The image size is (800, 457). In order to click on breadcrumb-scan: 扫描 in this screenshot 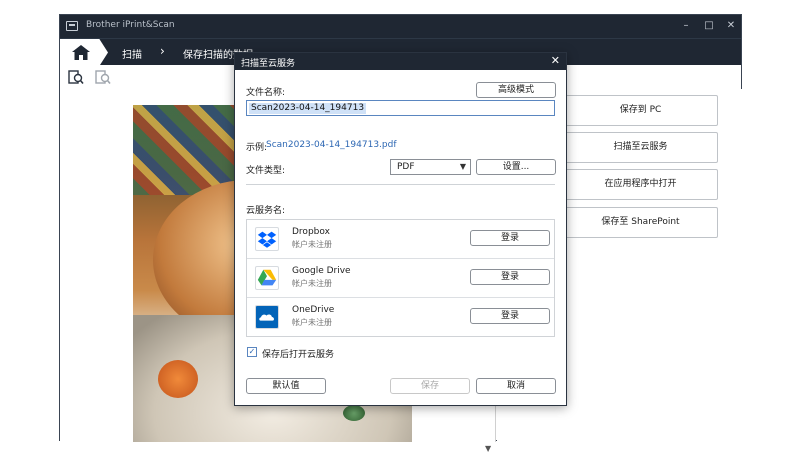, I will do `click(132, 53)`.